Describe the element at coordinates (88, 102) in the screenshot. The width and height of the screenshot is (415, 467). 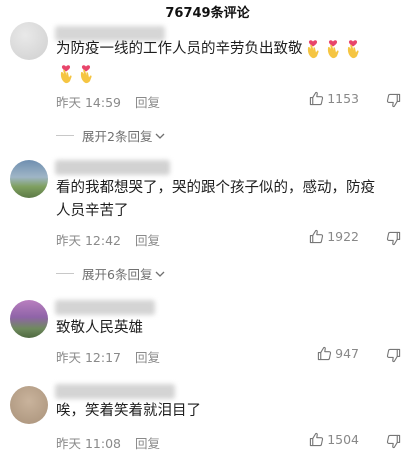
I see `comment-time: 昨天 14:59` at that location.